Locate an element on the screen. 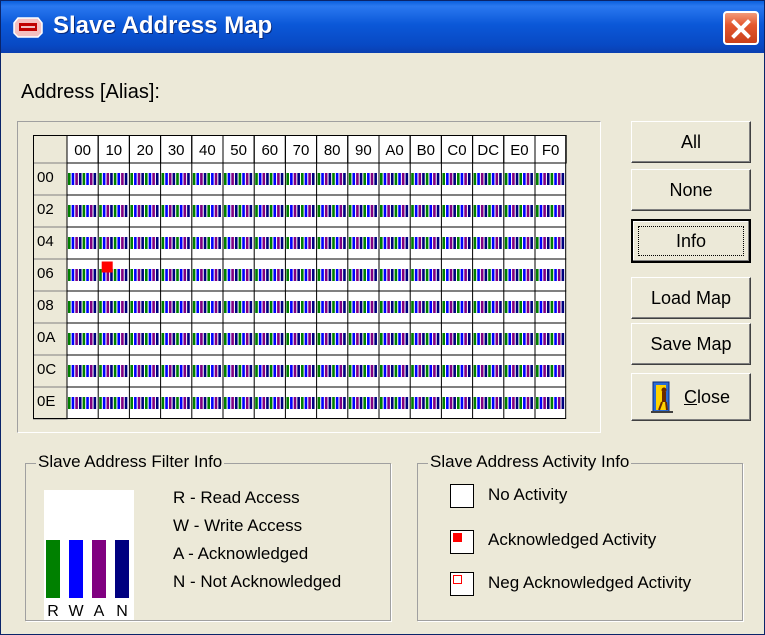  all-button: All is located at coordinates (691, 142).